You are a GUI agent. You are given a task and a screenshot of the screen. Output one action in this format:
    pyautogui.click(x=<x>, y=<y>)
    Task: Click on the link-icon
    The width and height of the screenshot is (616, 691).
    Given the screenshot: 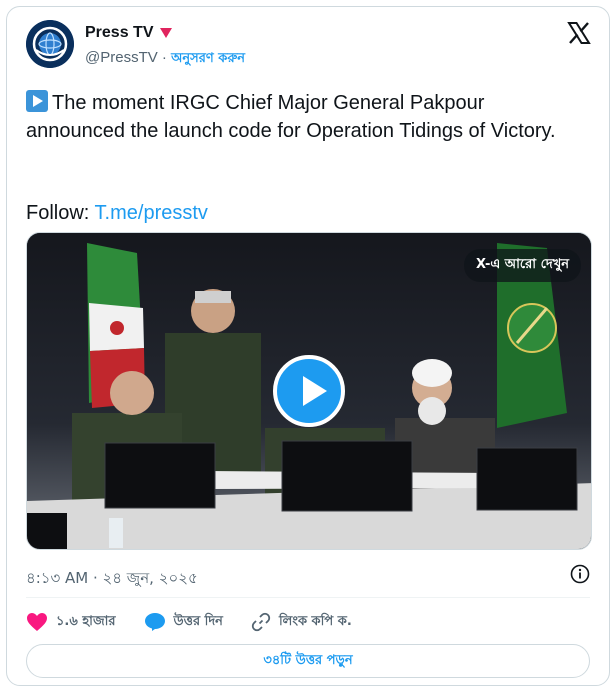 What is the action you would take?
    pyautogui.click(x=261, y=622)
    